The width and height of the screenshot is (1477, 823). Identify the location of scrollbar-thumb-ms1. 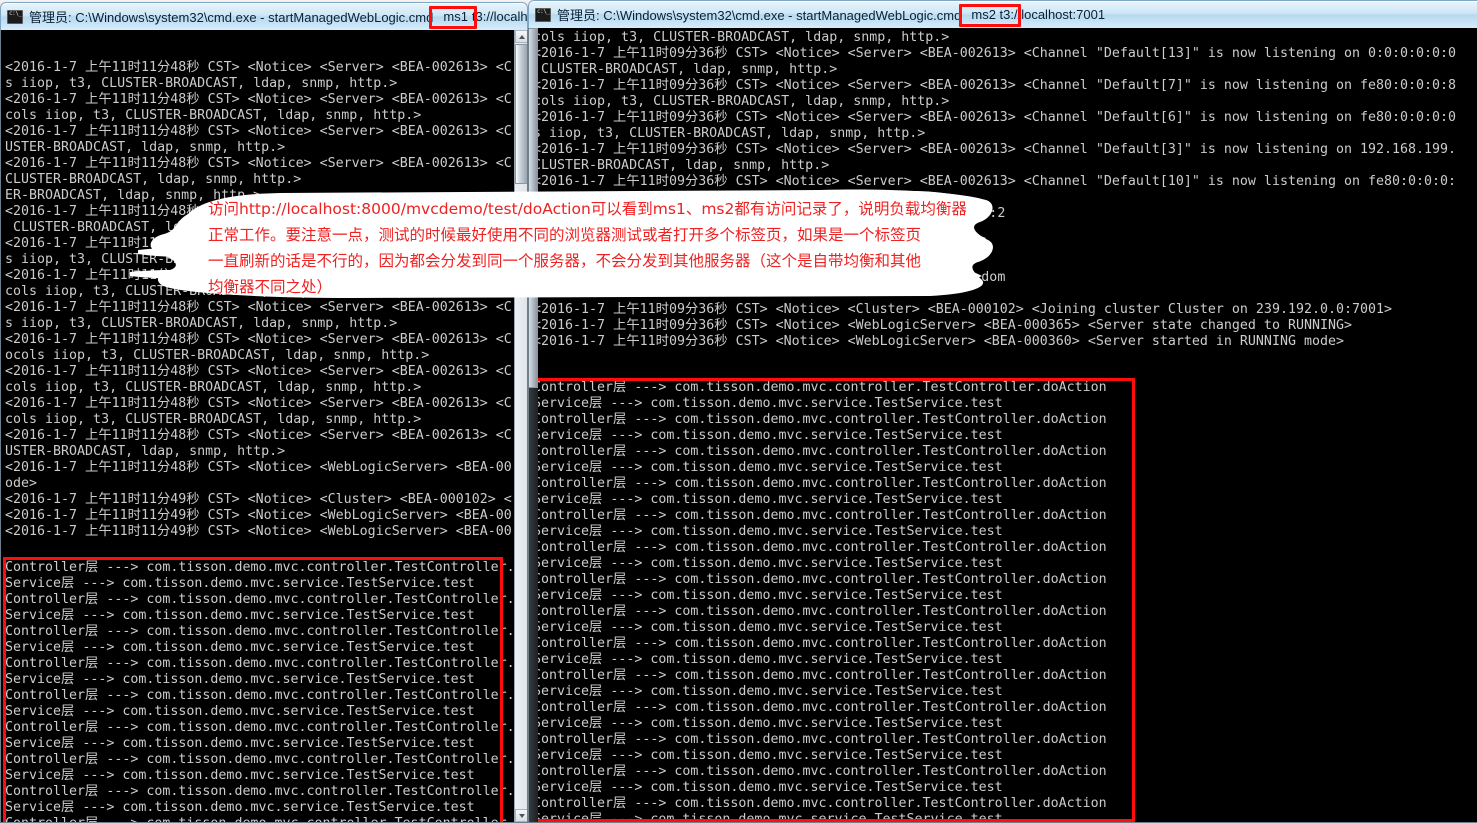
(521, 114).